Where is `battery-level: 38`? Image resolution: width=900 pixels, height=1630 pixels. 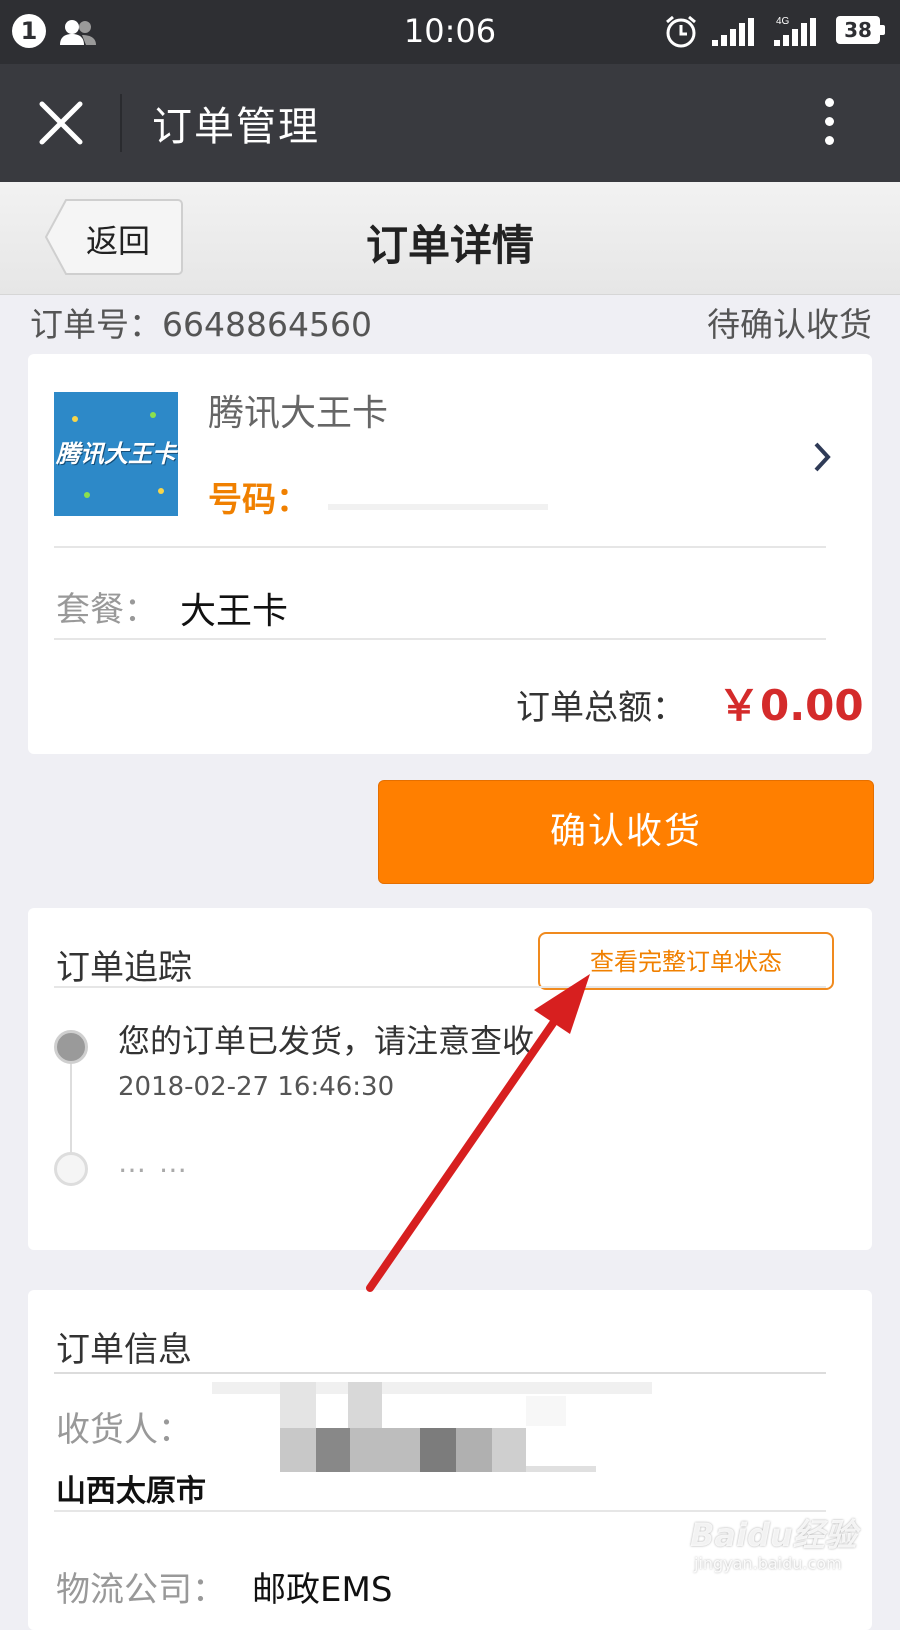 battery-level: 38 is located at coordinates (858, 30).